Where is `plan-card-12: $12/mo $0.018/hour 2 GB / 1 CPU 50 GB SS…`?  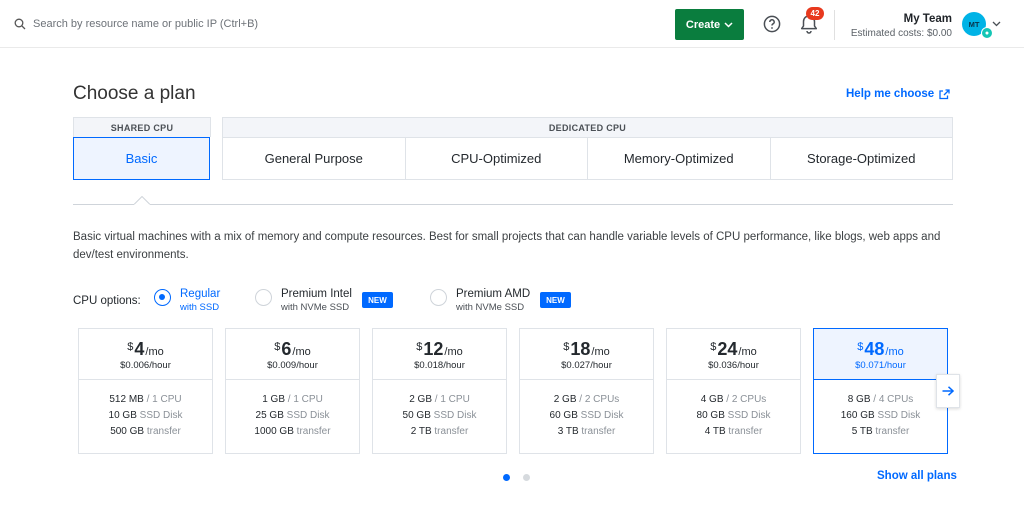
plan-card-12: $12/mo $0.018/hour 2 GB / 1 CPU 50 GB SS… is located at coordinates (439, 391).